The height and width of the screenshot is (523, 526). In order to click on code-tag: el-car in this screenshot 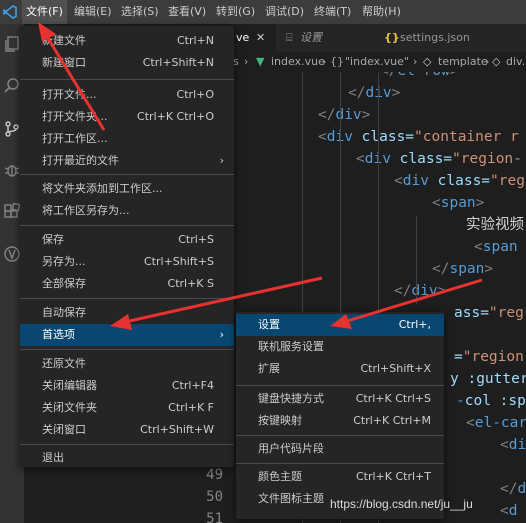, I will do `click(500, 423)`.